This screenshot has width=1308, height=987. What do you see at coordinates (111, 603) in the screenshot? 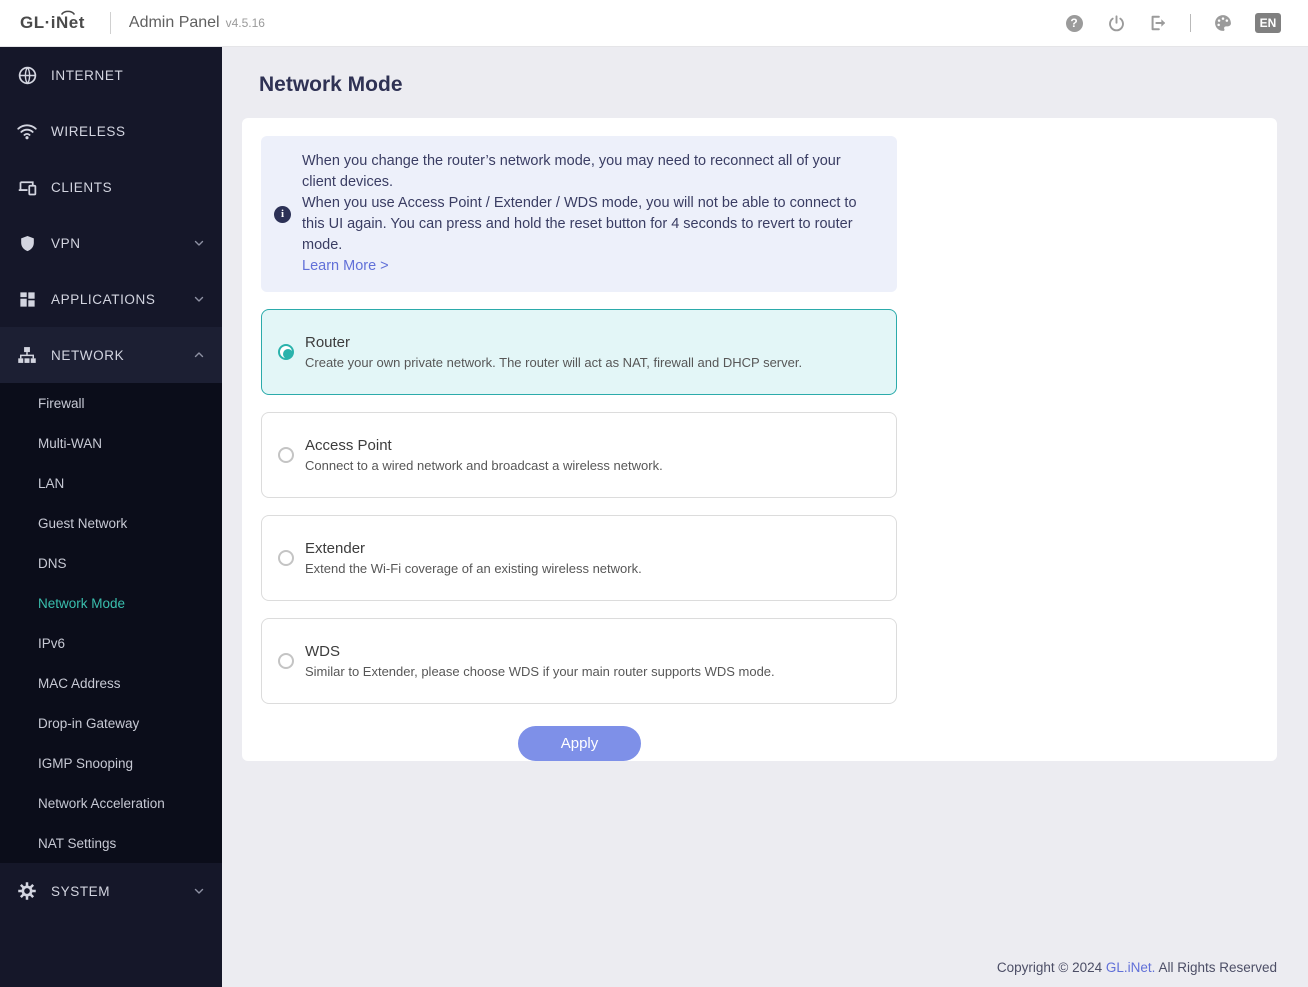
I see `submenu-item-network-mode: Network Mode` at bounding box center [111, 603].